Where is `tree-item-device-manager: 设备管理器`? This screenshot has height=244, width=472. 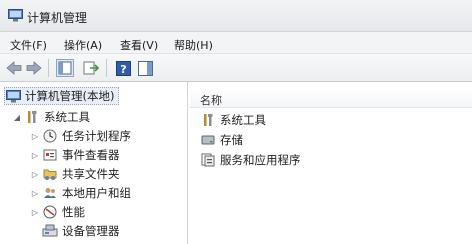
tree-item-device-manager: 设备管理器 is located at coordinates (81, 231).